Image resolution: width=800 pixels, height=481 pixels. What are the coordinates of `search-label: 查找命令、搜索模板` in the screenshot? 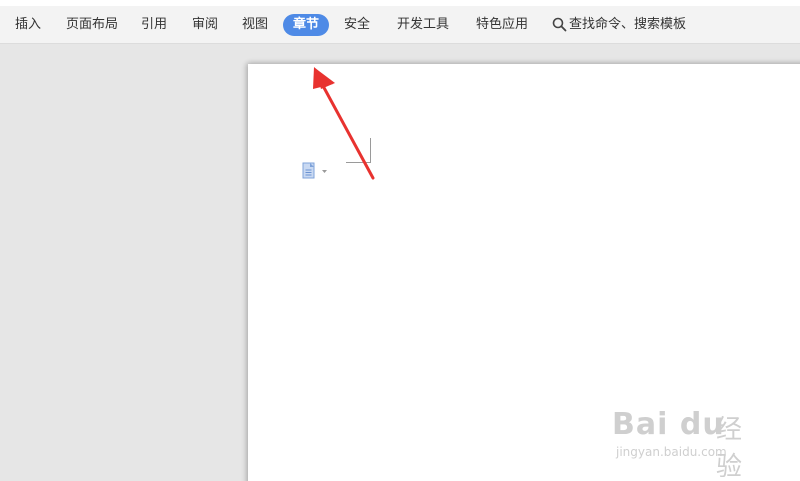 It's located at (628, 24).